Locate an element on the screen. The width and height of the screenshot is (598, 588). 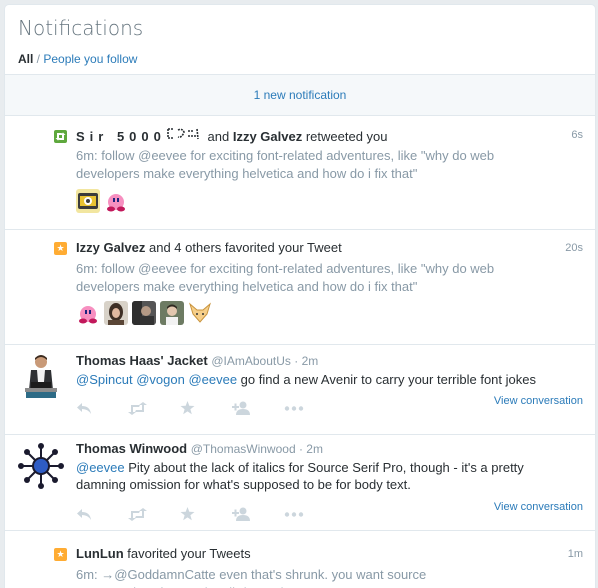
author-fullname: Thomas Haas' Jacket is located at coordinates (142, 360).